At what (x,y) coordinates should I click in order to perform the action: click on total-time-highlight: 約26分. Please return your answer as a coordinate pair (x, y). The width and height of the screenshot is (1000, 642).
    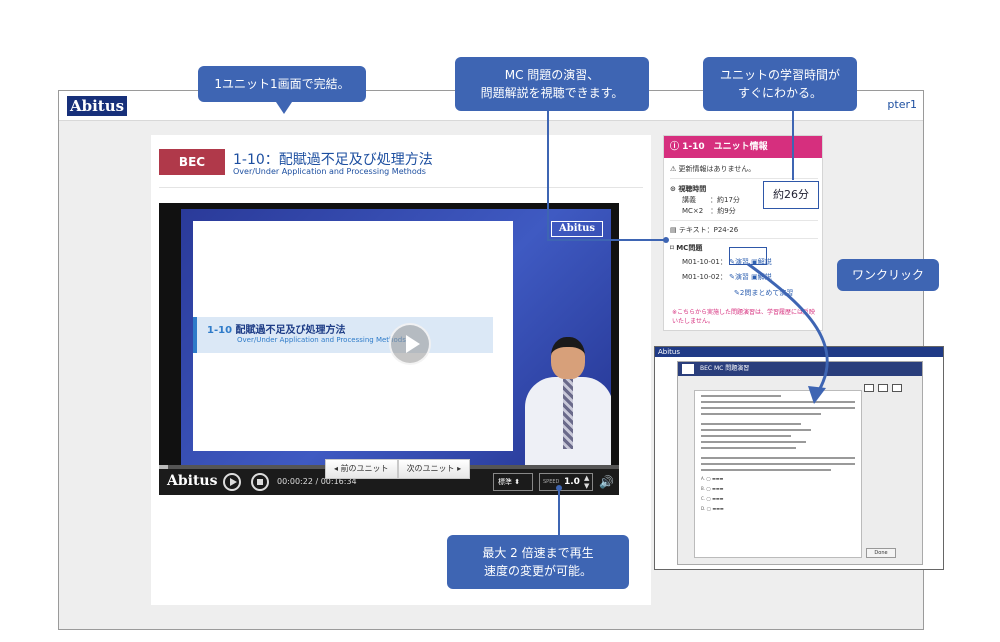
    Looking at the image, I should click on (791, 195).